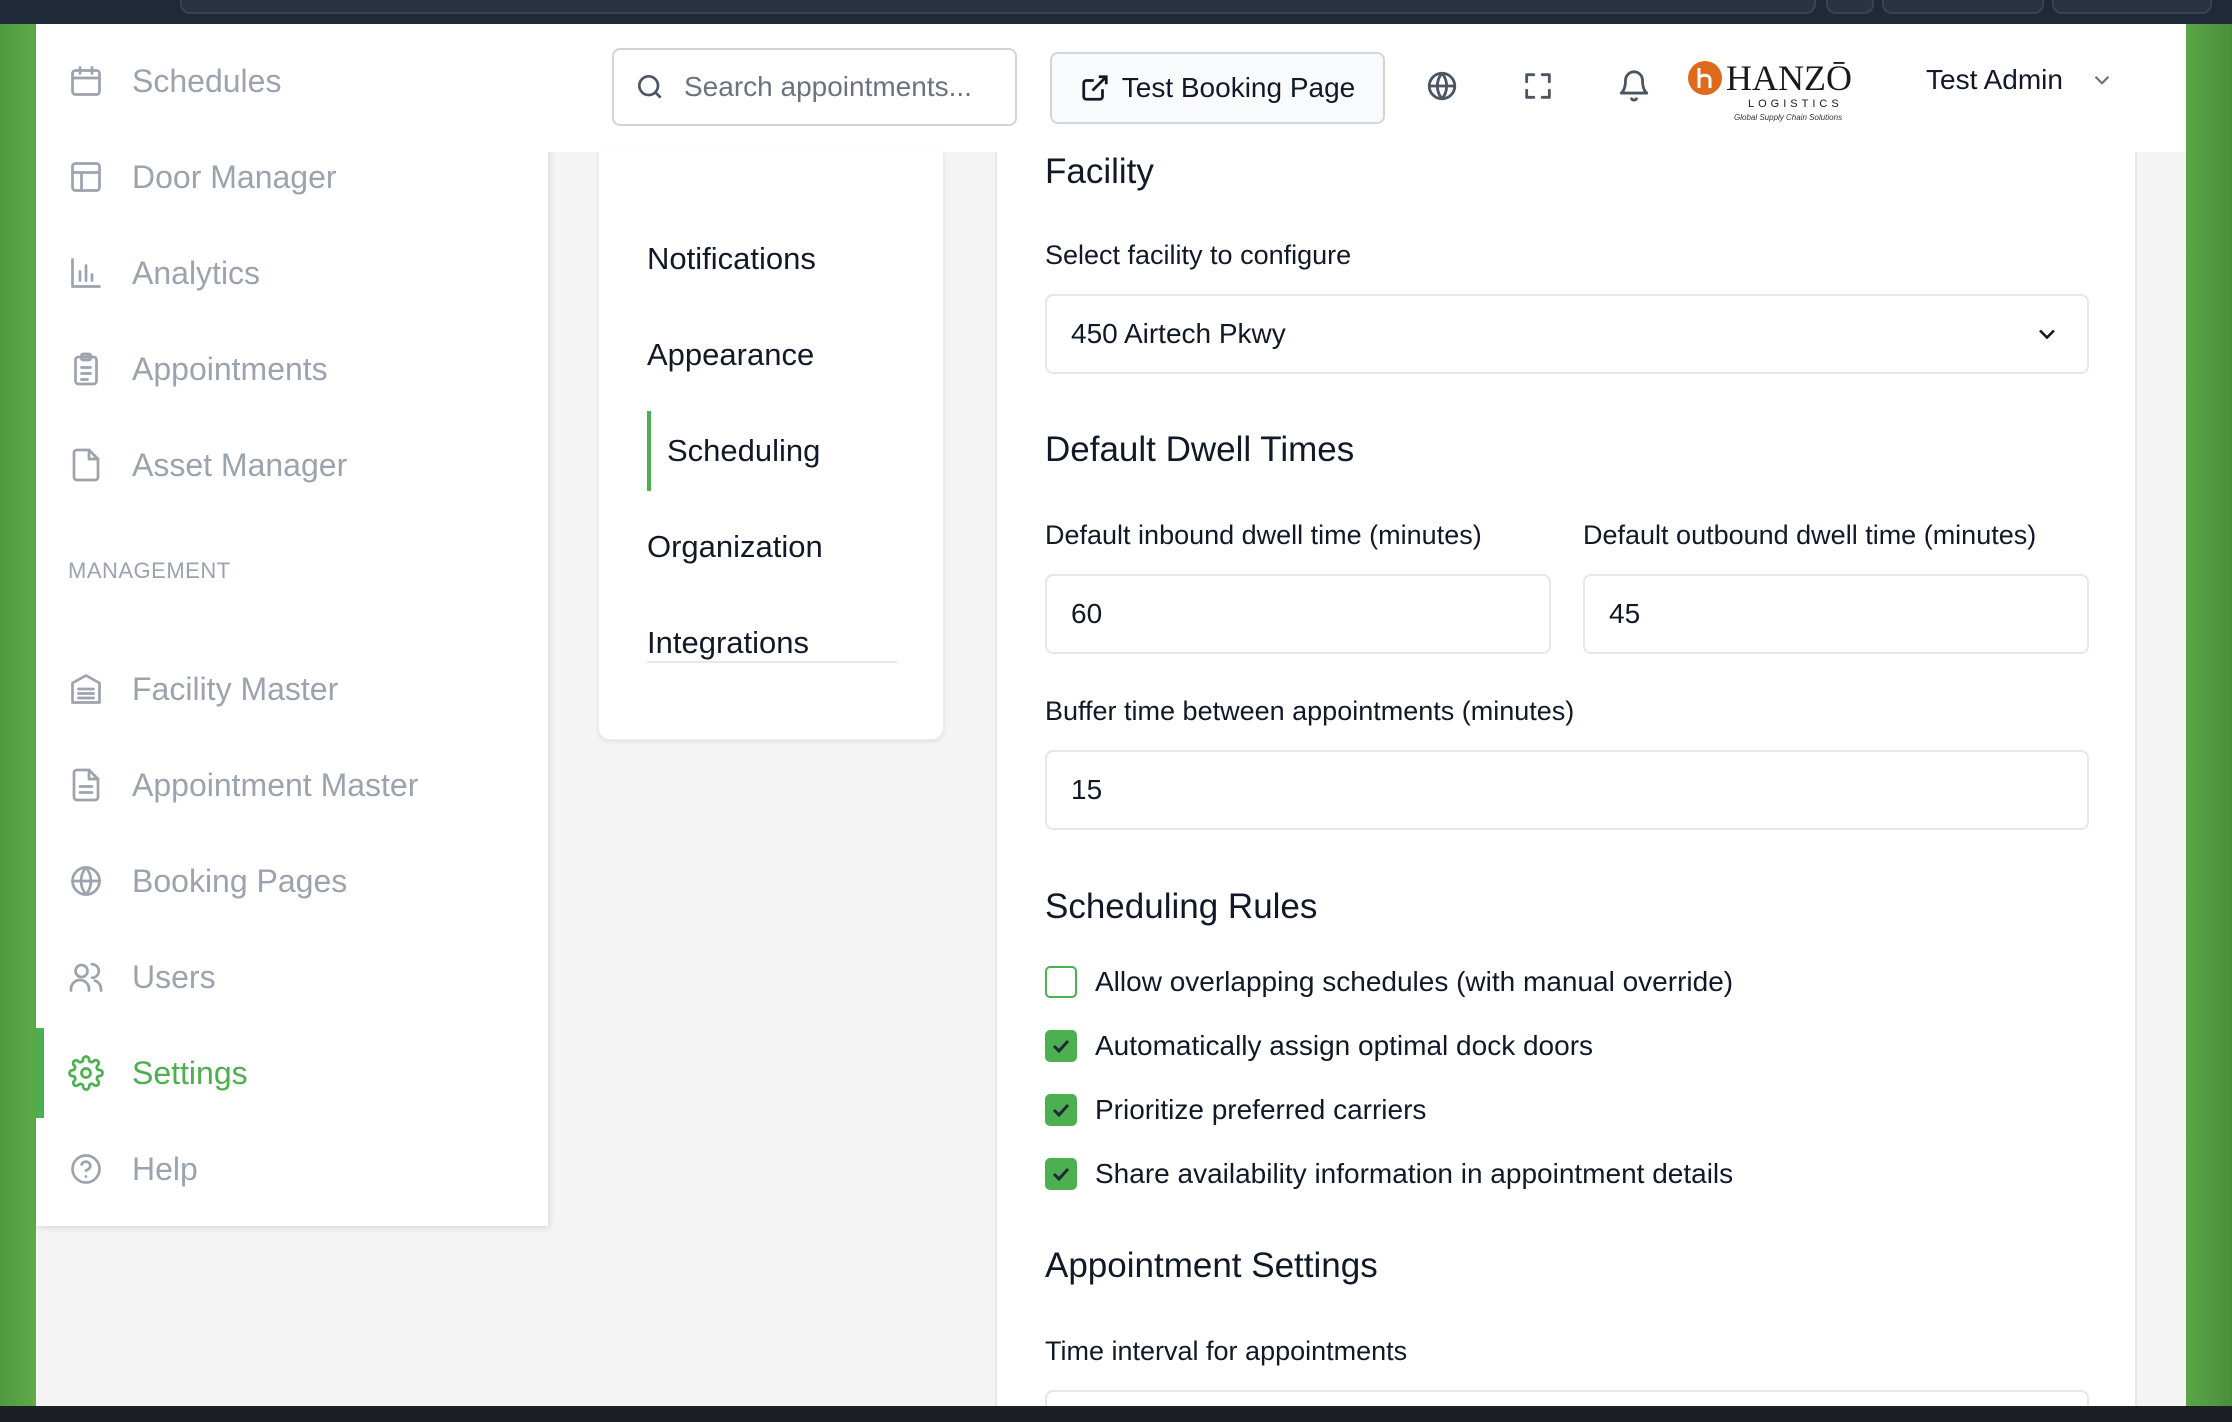  I want to click on inbound-dwell-input: 60, so click(1298, 614).